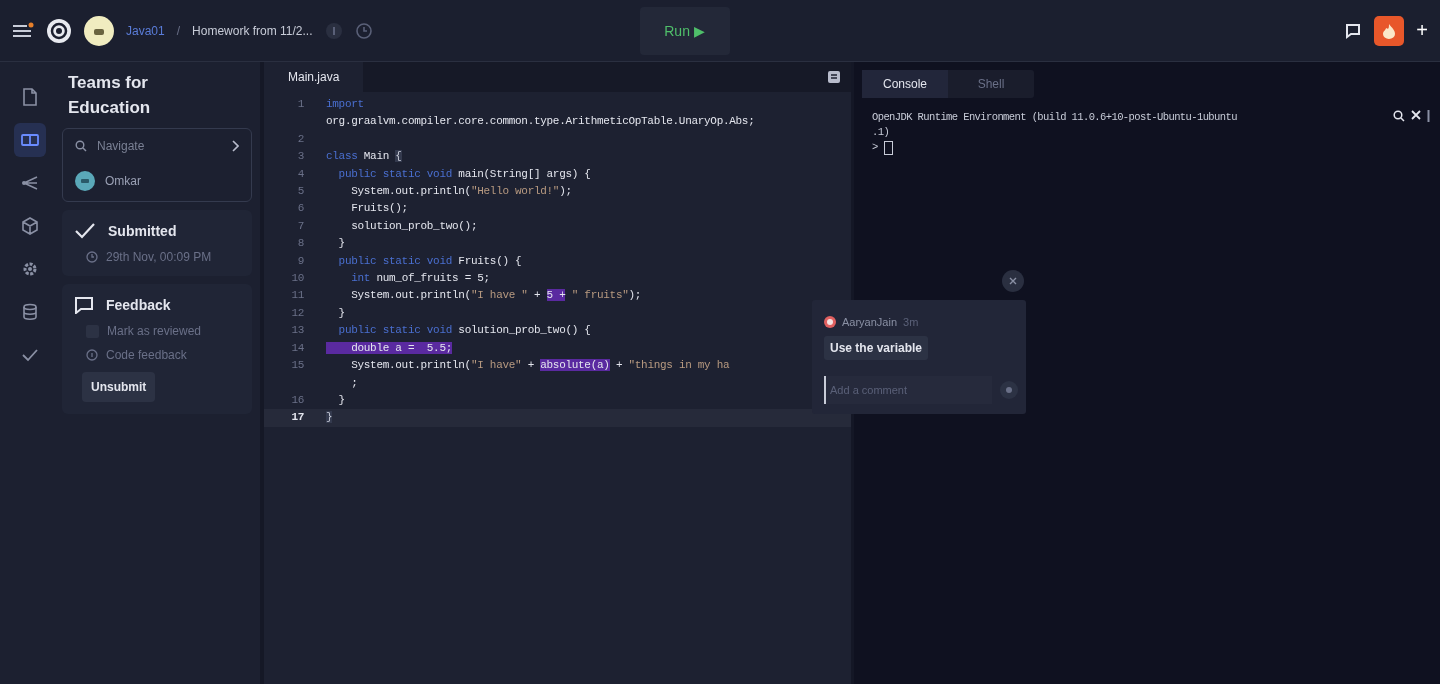 The height and width of the screenshot is (684, 1440). Describe the element at coordinates (540, 366) in the screenshot. I see `code-line: System.out.println("I have" + absolute(a) + "things in my ha` at that location.